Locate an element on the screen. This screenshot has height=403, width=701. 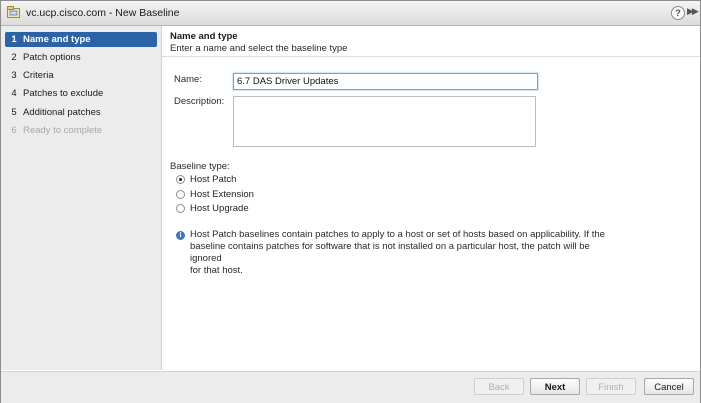
step-number: 3 is located at coordinates (14, 75).